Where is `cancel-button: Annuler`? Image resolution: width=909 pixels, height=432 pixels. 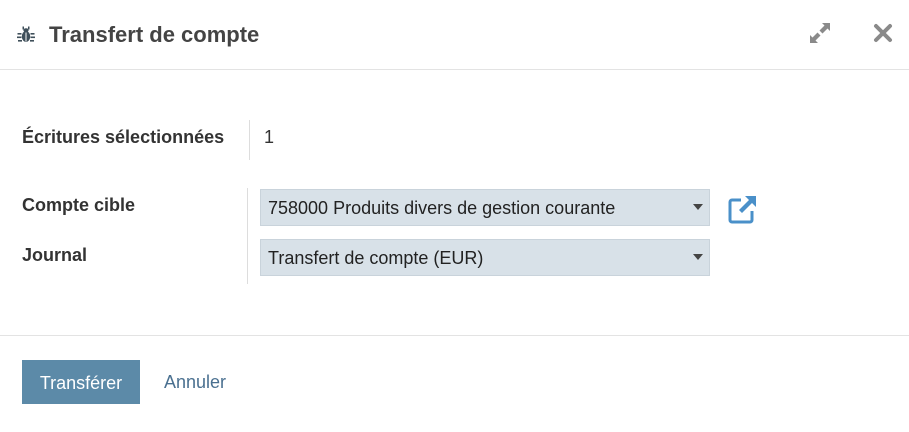
cancel-button: Annuler is located at coordinates (195, 382).